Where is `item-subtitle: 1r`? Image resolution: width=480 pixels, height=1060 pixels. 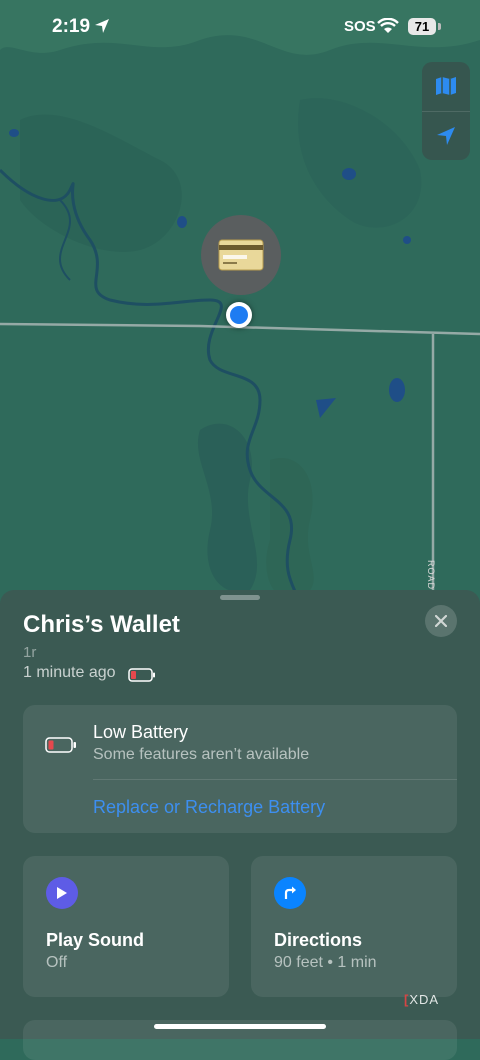
item-subtitle: 1r is located at coordinates (30, 652).